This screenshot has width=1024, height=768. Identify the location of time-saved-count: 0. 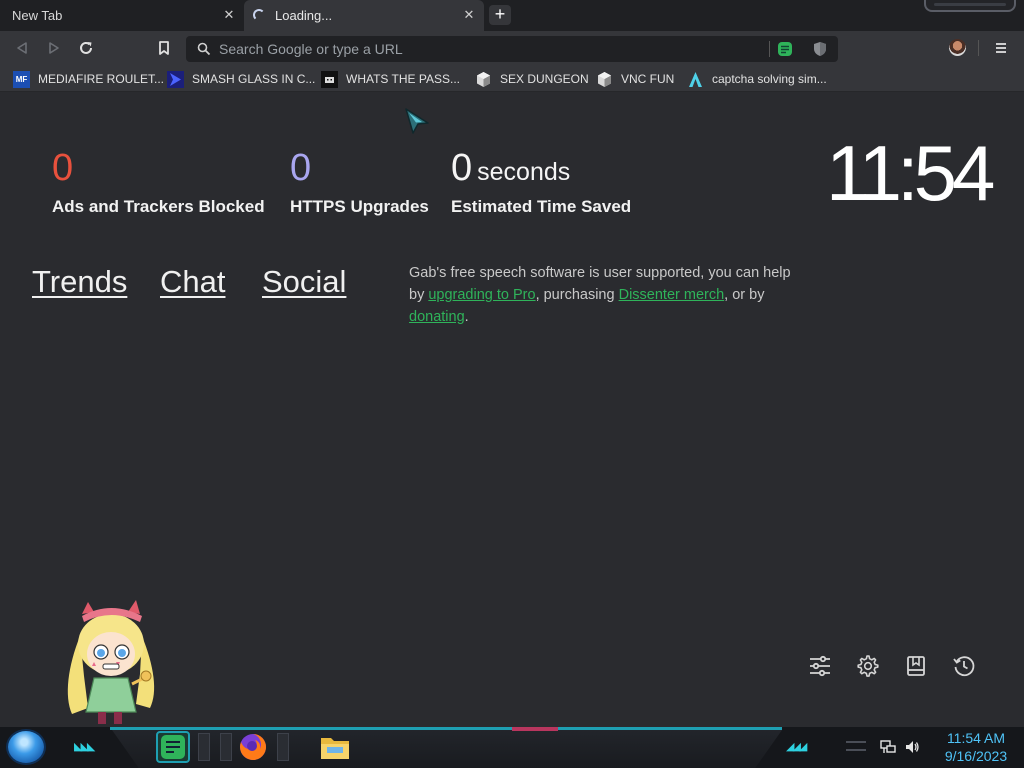
(462, 168).